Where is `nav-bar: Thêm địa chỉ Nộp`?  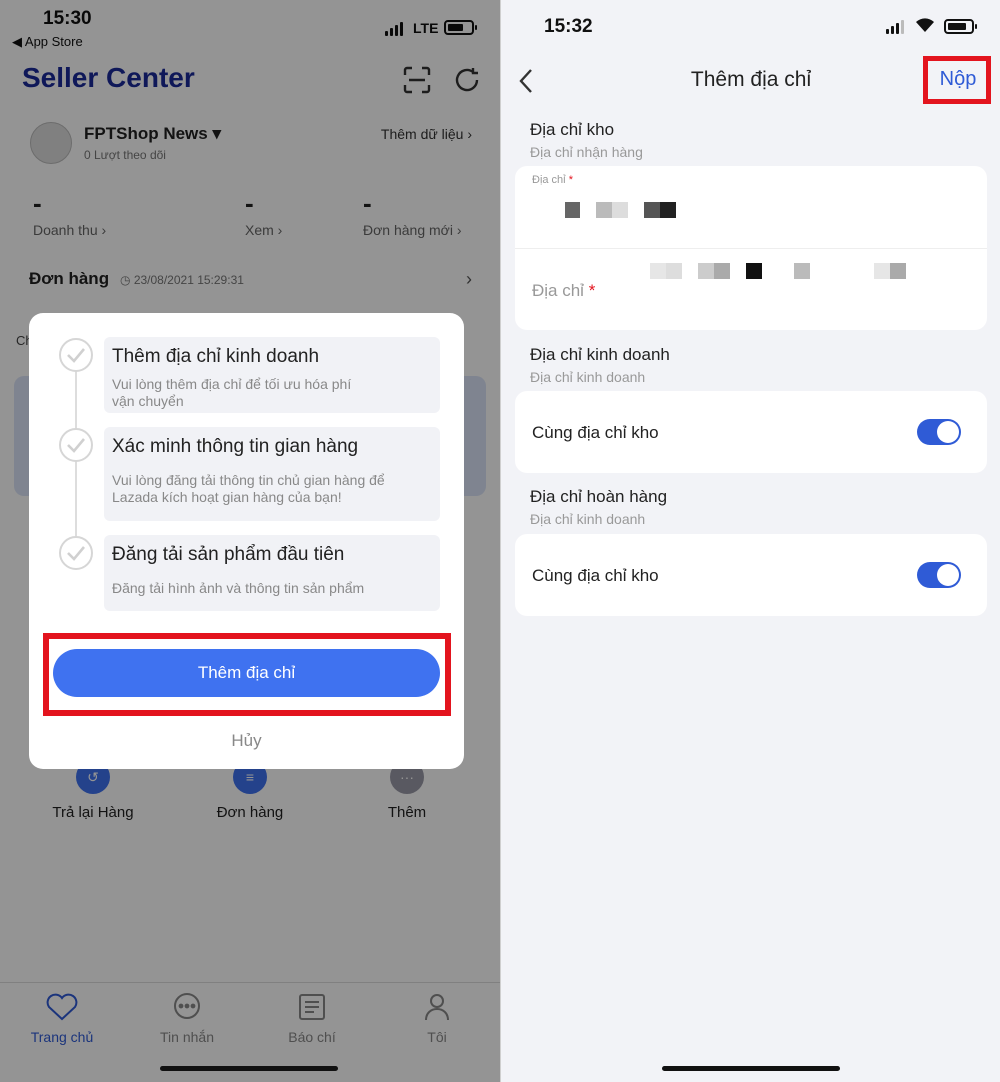
nav-bar: Thêm địa chỉ Nộp is located at coordinates (750, 82).